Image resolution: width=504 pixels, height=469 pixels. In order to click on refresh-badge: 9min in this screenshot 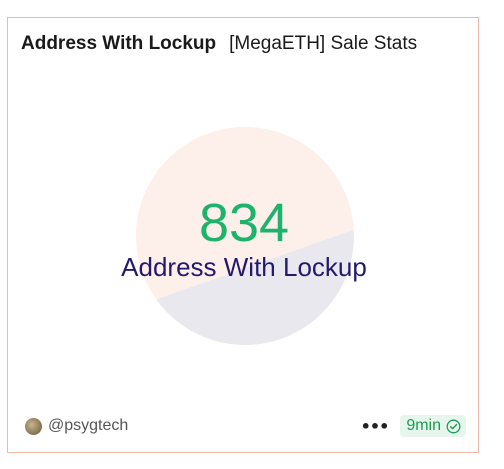, I will do `click(433, 426)`.